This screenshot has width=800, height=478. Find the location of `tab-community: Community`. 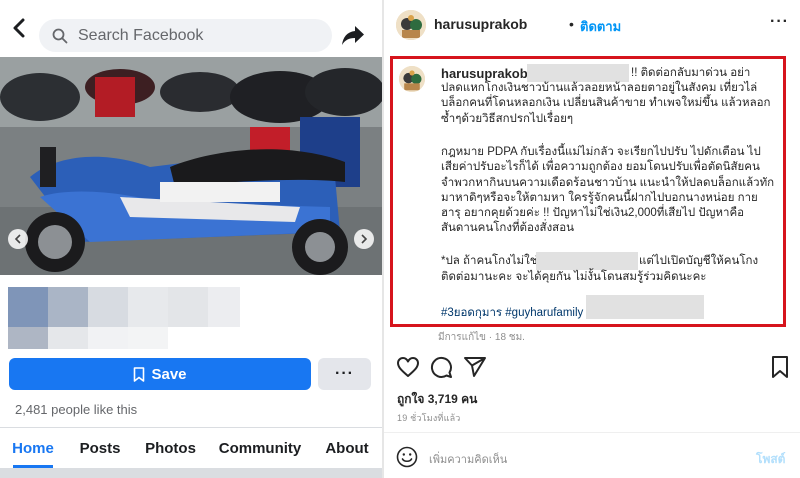

tab-community: Community is located at coordinates (260, 448).